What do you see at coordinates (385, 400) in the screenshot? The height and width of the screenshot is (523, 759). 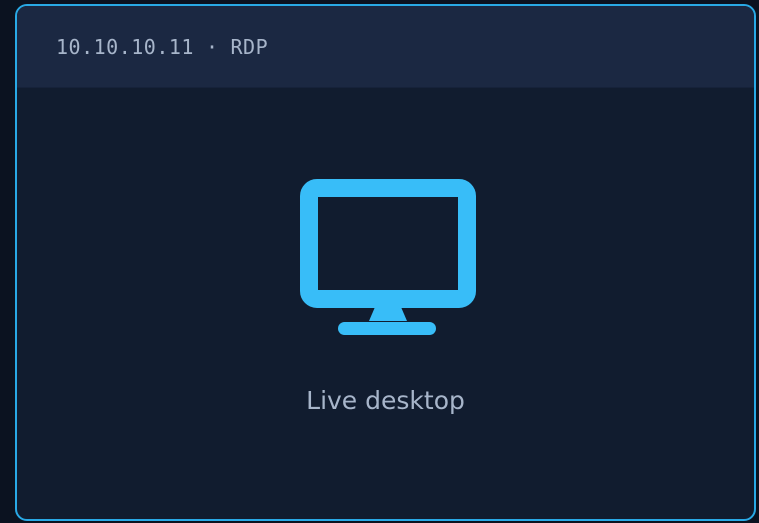 I see `live-desktop-label: Live desktop` at bounding box center [385, 400].